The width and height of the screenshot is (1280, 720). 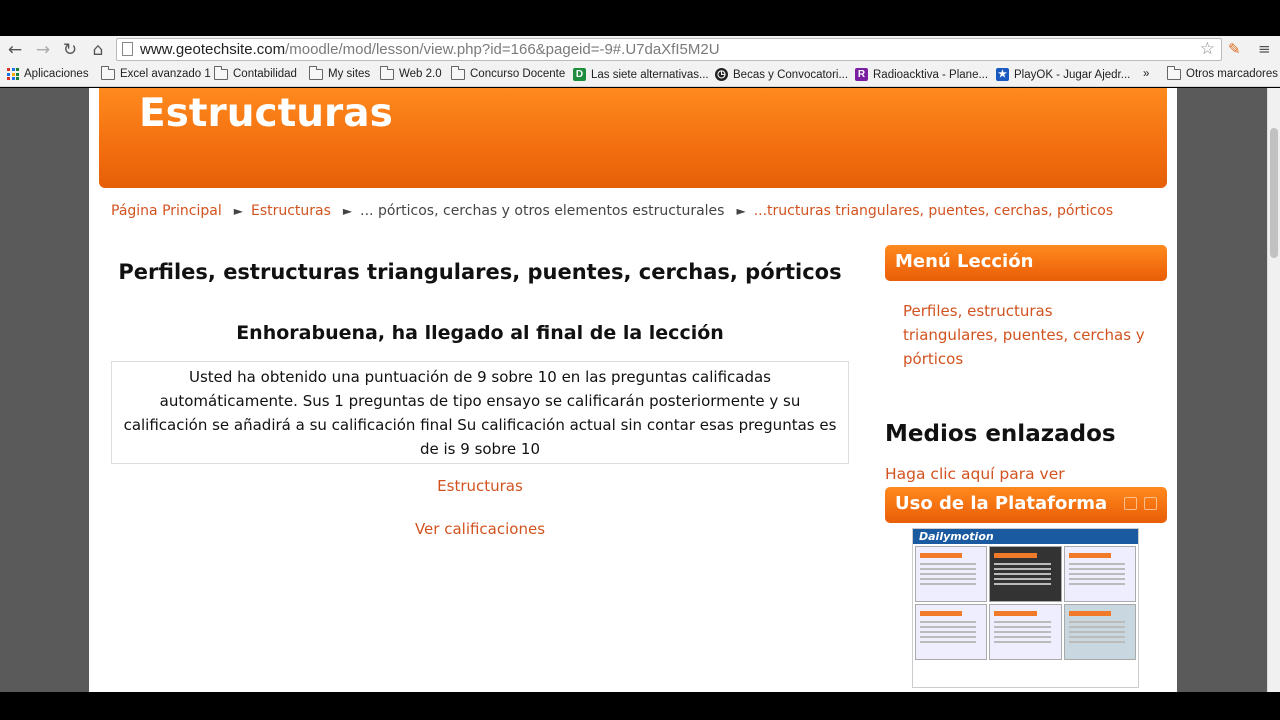 What do you see at coordinates (1026, 263) in the screenshot?
I see `lesson-menu-heading: Menú Lección` at bounding box center [1026, 263].